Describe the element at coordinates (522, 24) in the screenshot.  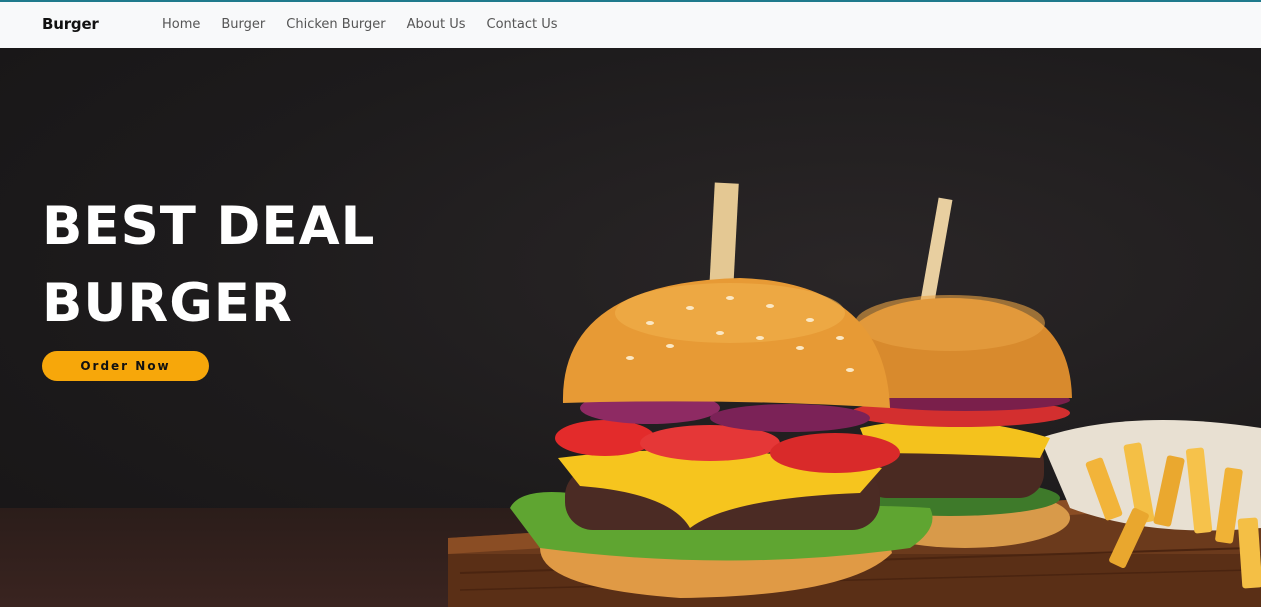
I see `nav-link-contact-us: Contact Us` at that location.